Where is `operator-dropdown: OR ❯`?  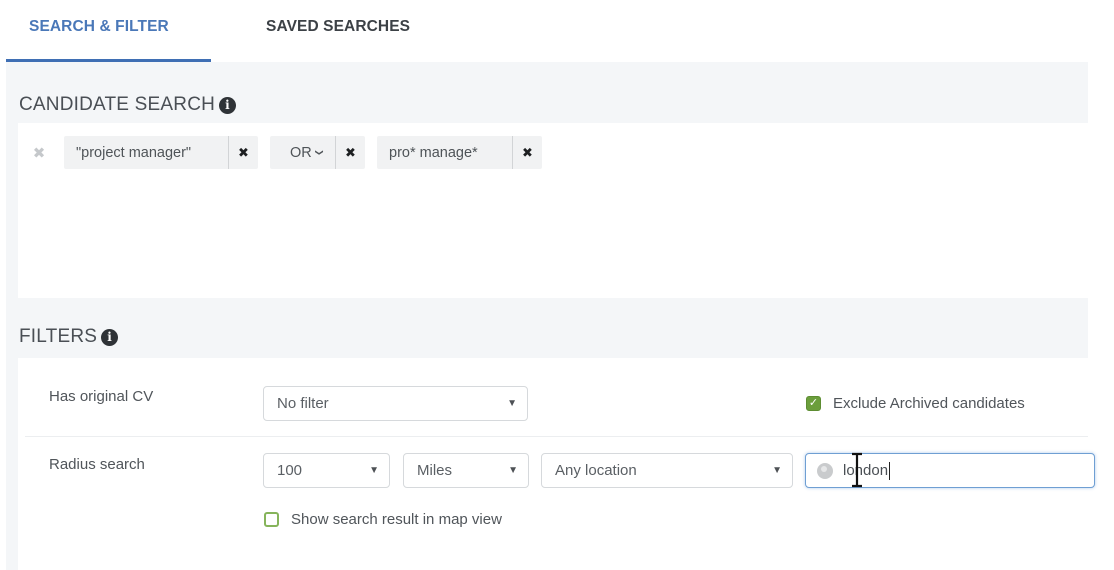
operator-dropdown: OR ❯ is located at coordinates (303, 152).